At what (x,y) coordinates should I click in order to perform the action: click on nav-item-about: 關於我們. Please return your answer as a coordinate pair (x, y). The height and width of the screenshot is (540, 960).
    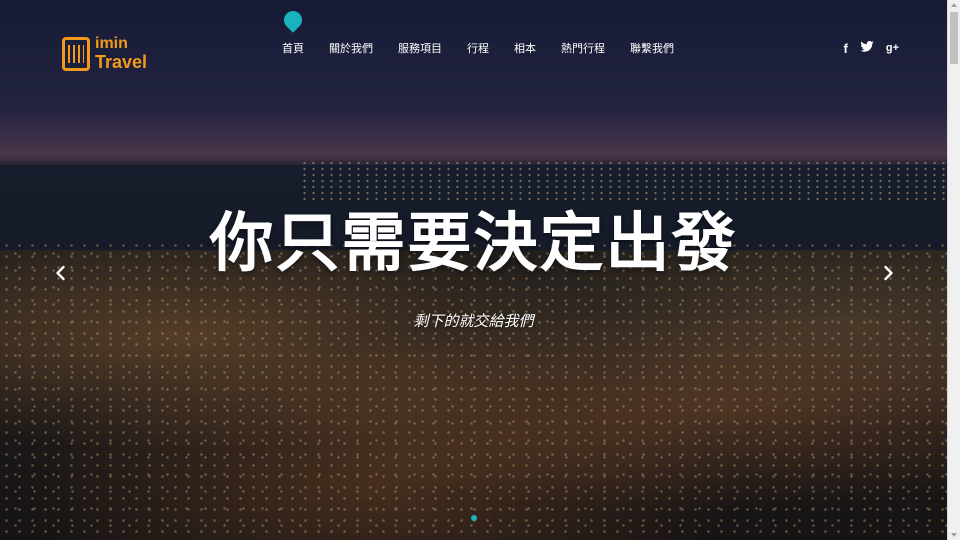
    Looking at the image, I should click on (351, 48).